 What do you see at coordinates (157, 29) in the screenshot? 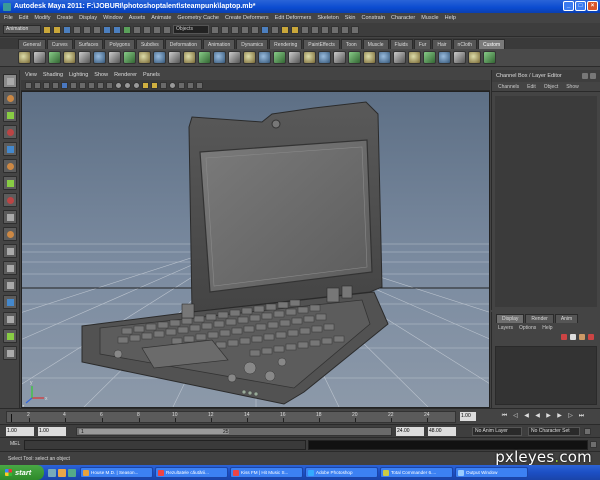
I see `mask-render-icon` at bounding box center [157, 29].